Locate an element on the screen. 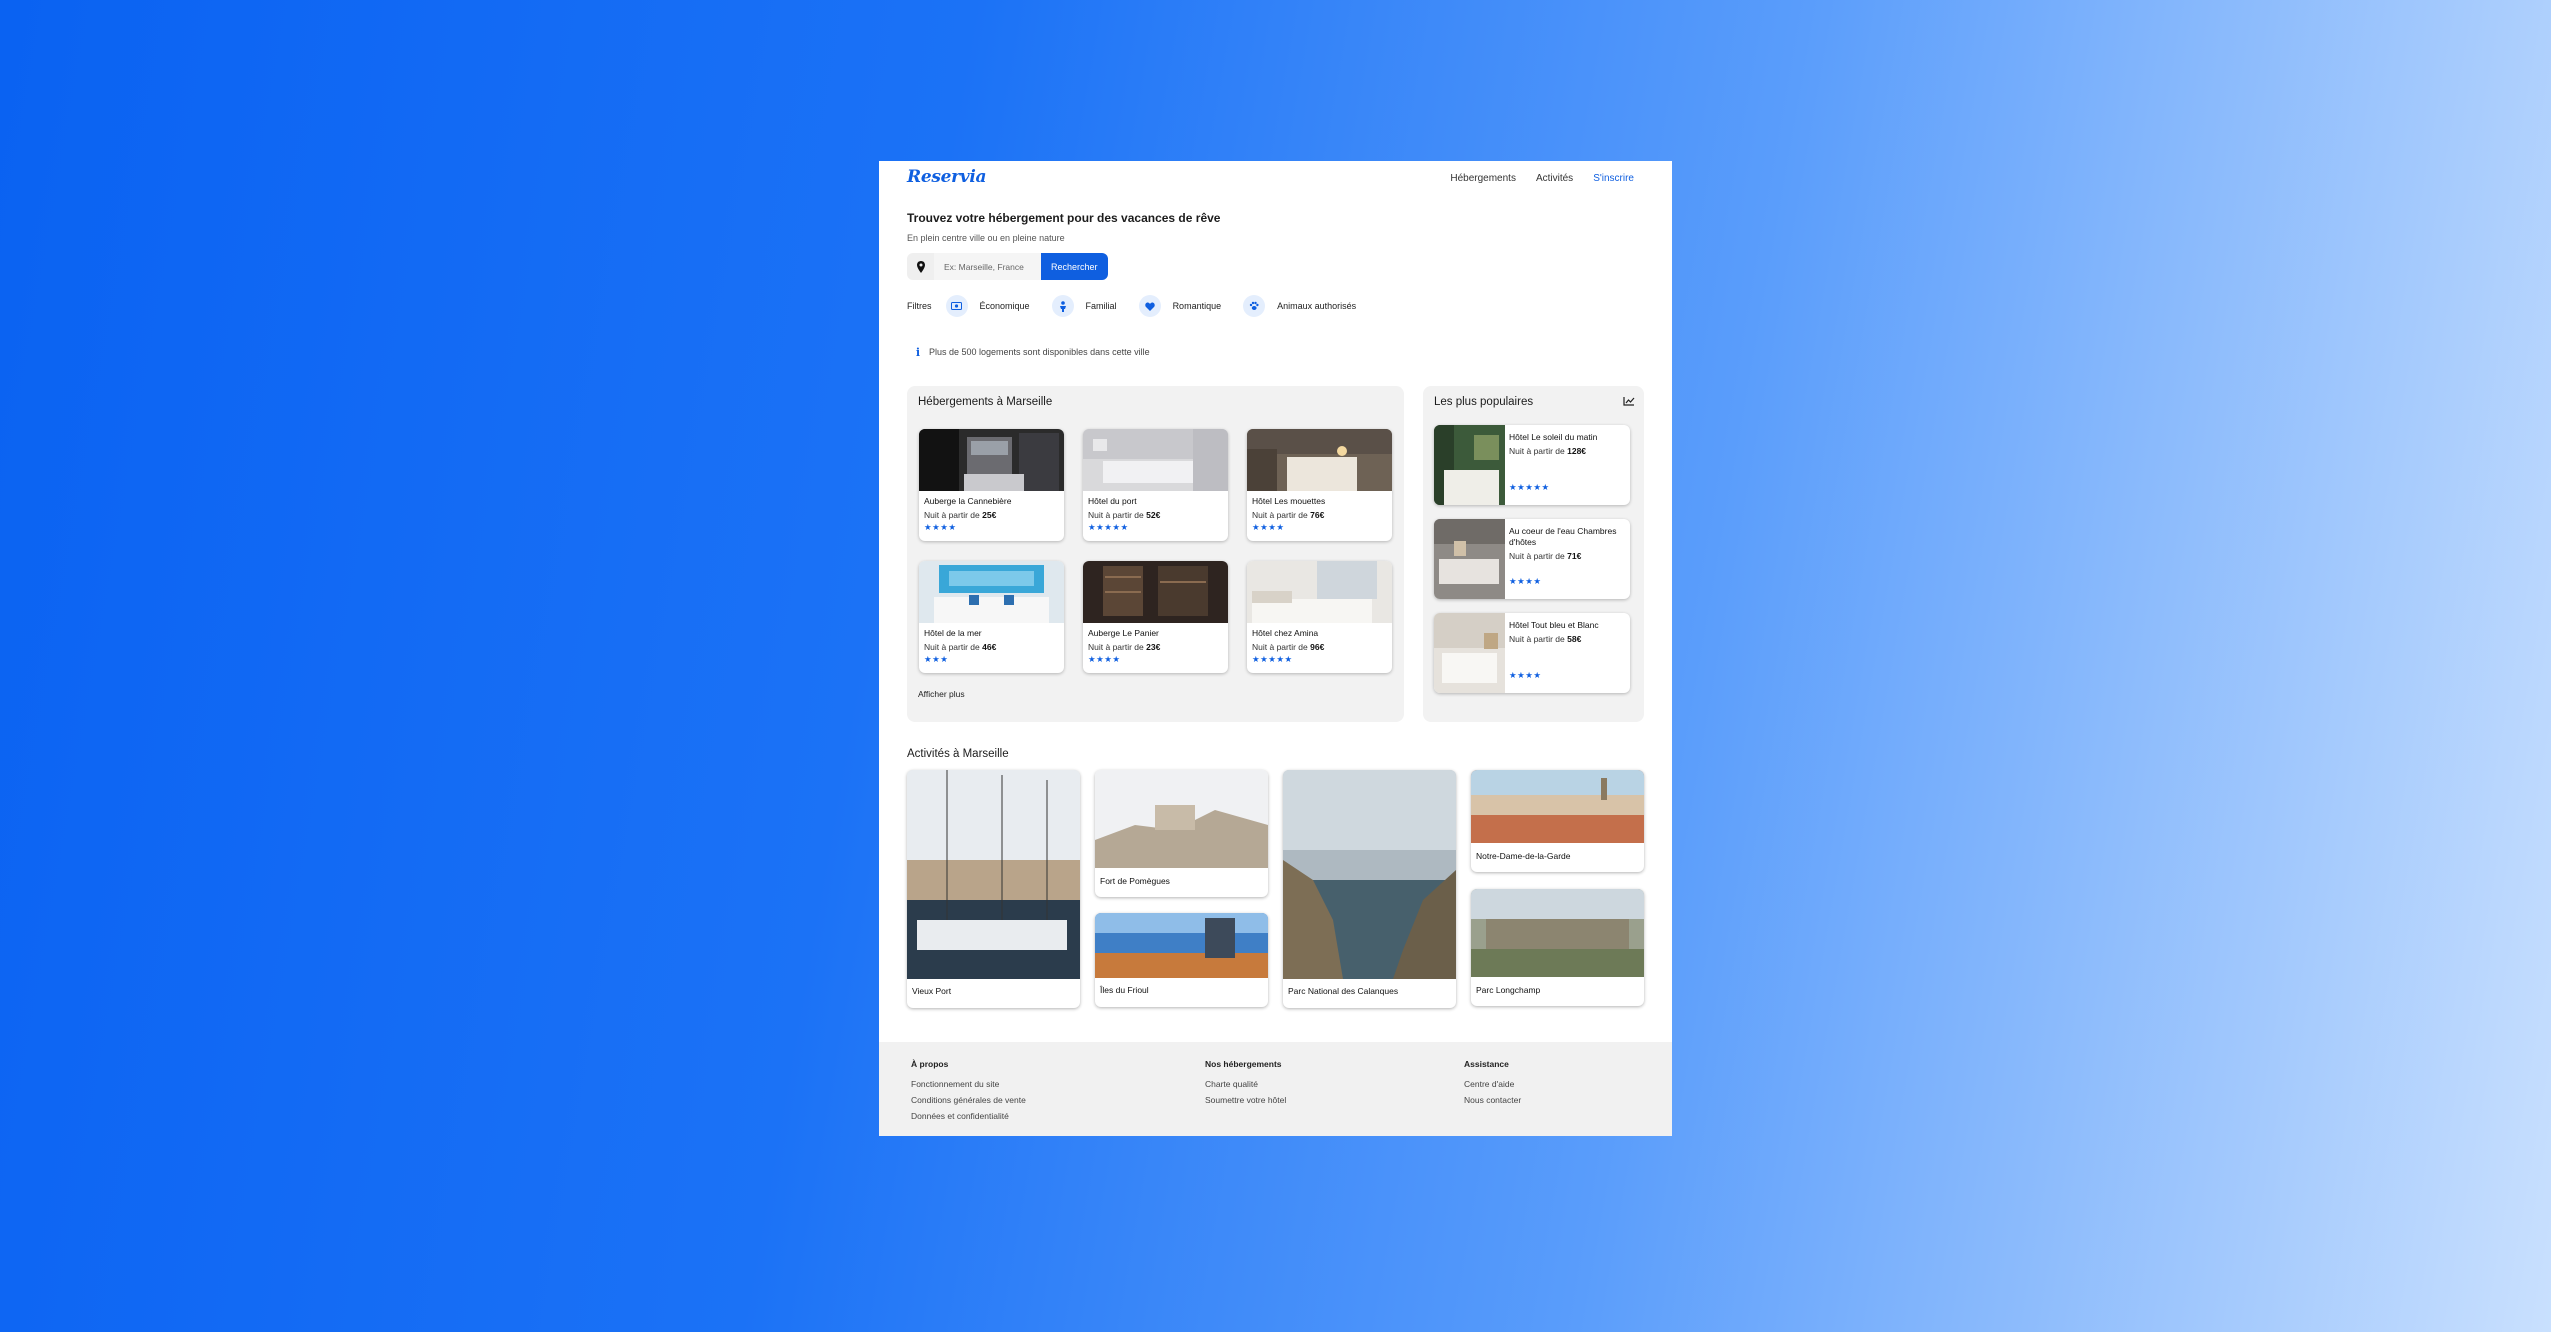  filters-label: Filtres is located at coordinates (919, 306).